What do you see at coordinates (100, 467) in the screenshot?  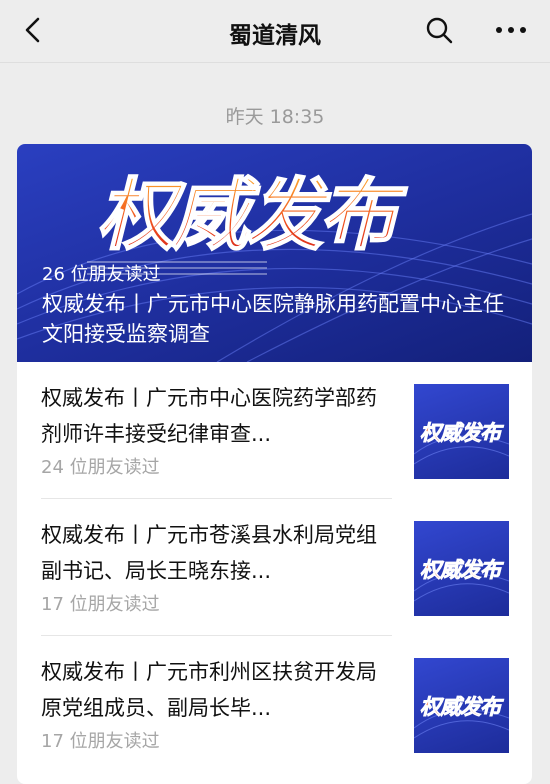 I see `article-read-count: 24 位朋友读过` at bounding box center [100, 467].